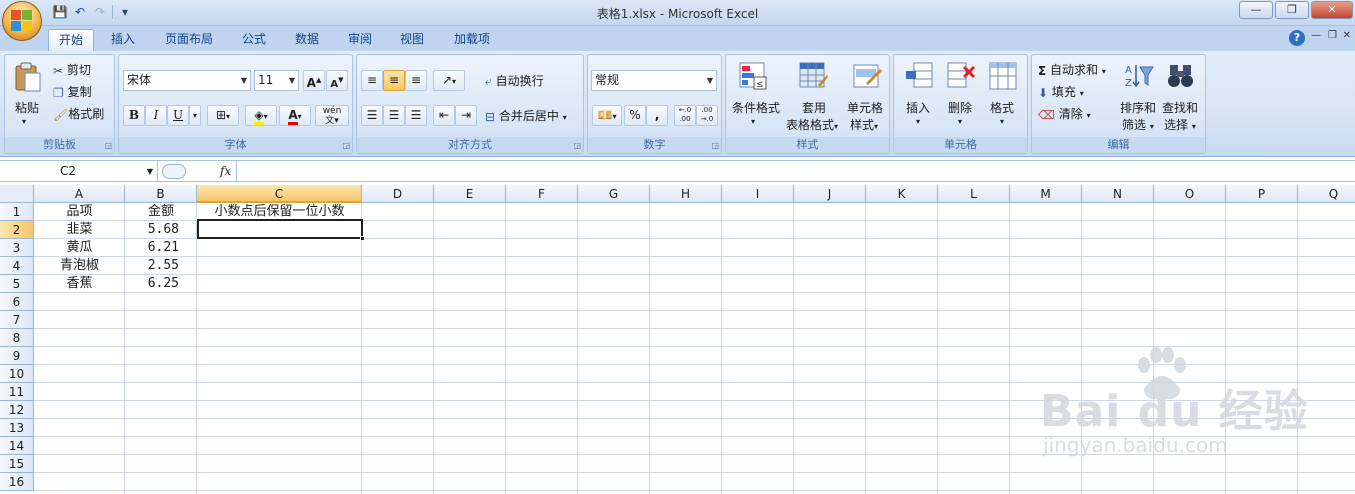  Describe the element at coordinates (1138, 107) in the screenshot. I see `sort-filter-line1: 排序和` at that location.